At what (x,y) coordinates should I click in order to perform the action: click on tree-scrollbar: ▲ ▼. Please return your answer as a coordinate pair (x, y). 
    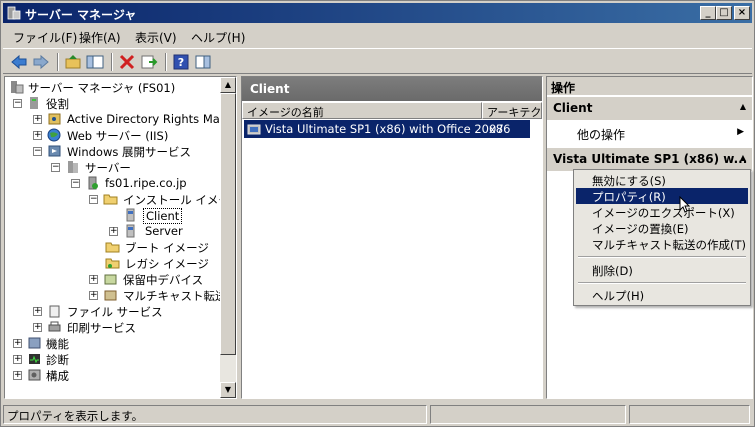
    Looking at the image, I should click on (228, 237).